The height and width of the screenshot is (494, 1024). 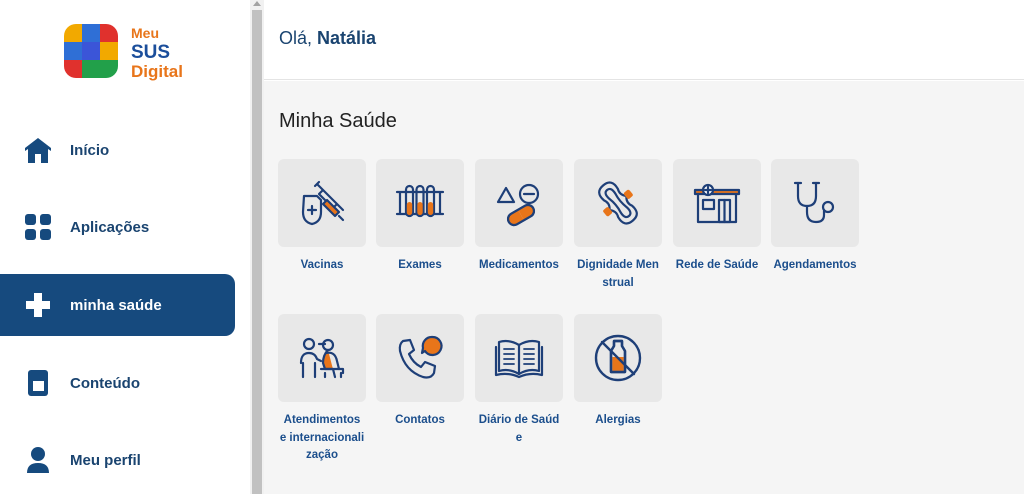 I want to click on tile-atendimentos: Atendimentos e internacionalização, so click(x=322, y=389).